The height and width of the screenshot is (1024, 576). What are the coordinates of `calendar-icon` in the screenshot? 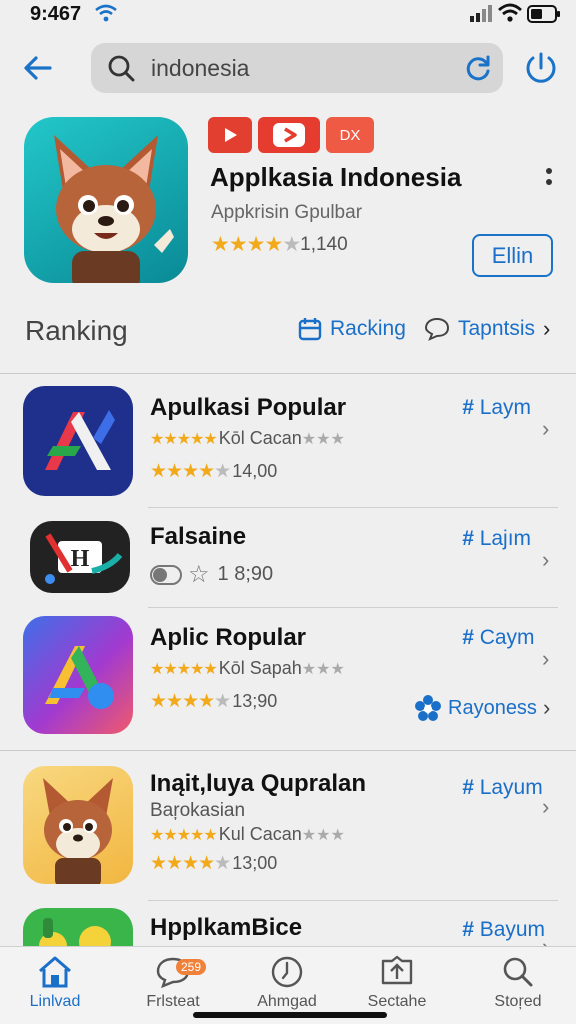 It's located at (310, 329).